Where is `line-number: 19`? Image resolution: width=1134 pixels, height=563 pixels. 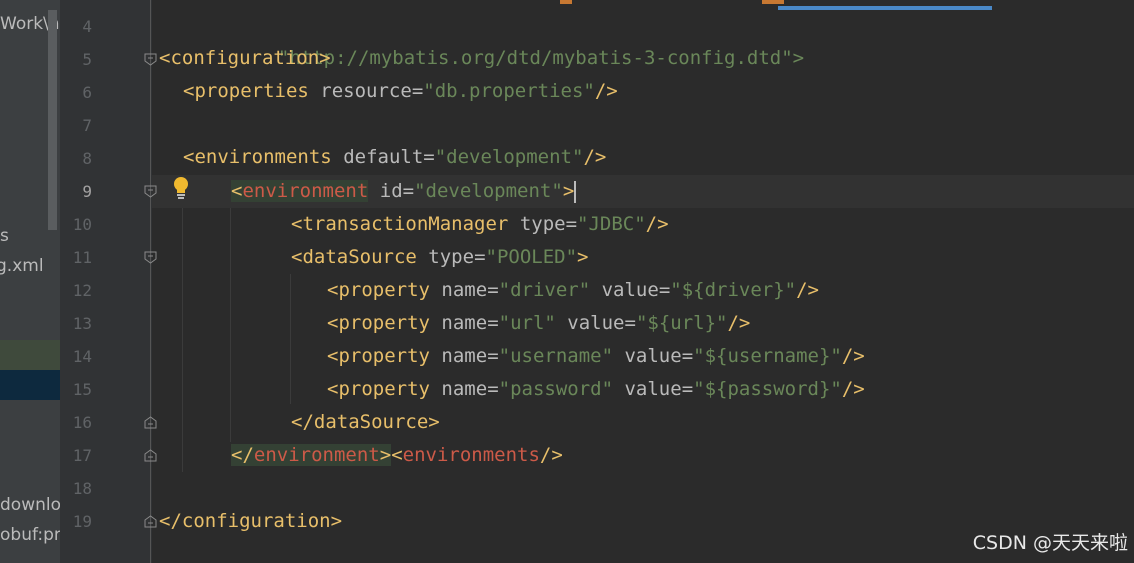 line-number: 19 is located at coordinates (82, 521).